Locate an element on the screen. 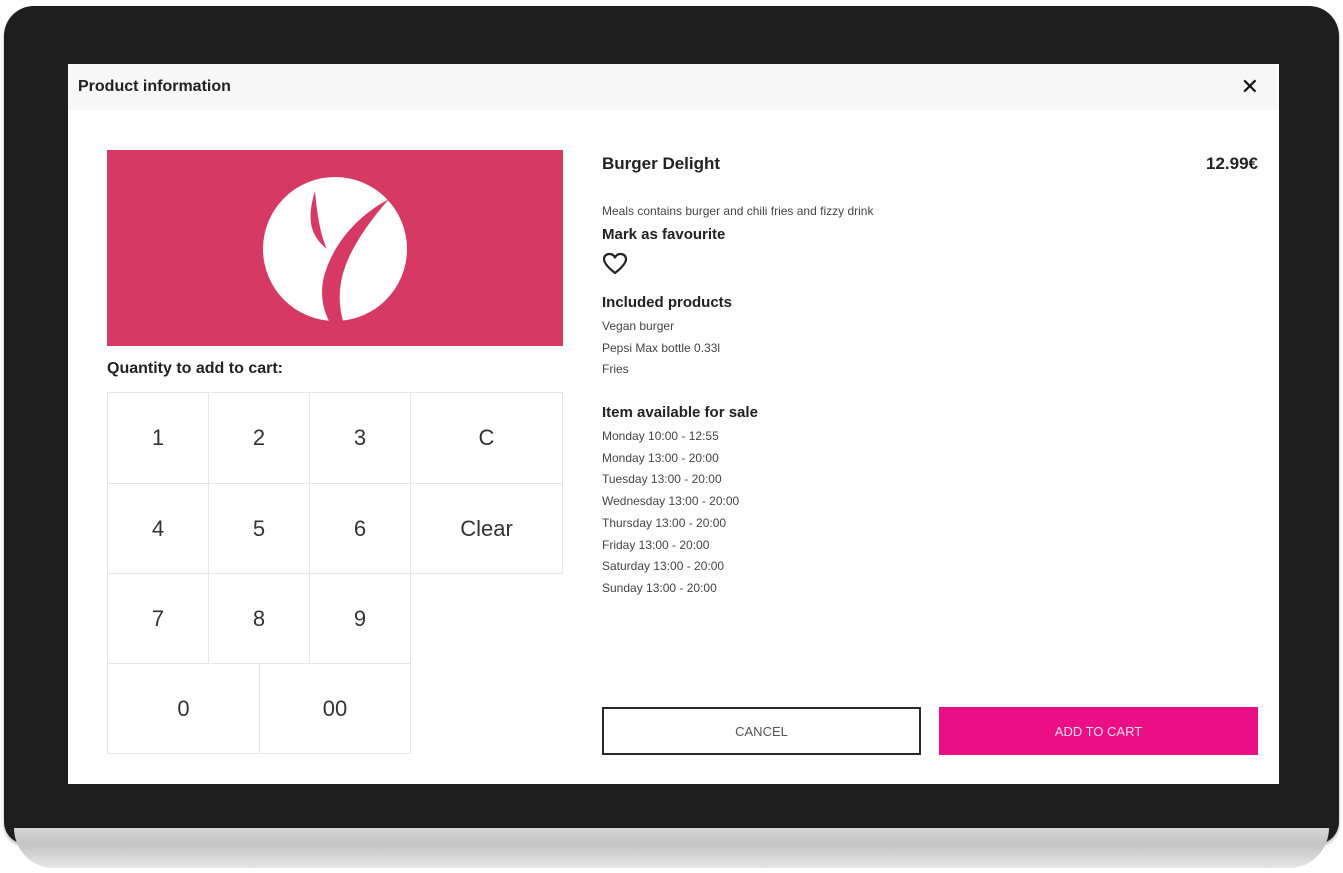 This screenshot has width=1343, height=873. availability-item: Wednesday 13:00 - 20:00 is located at coordinates (671, 501).